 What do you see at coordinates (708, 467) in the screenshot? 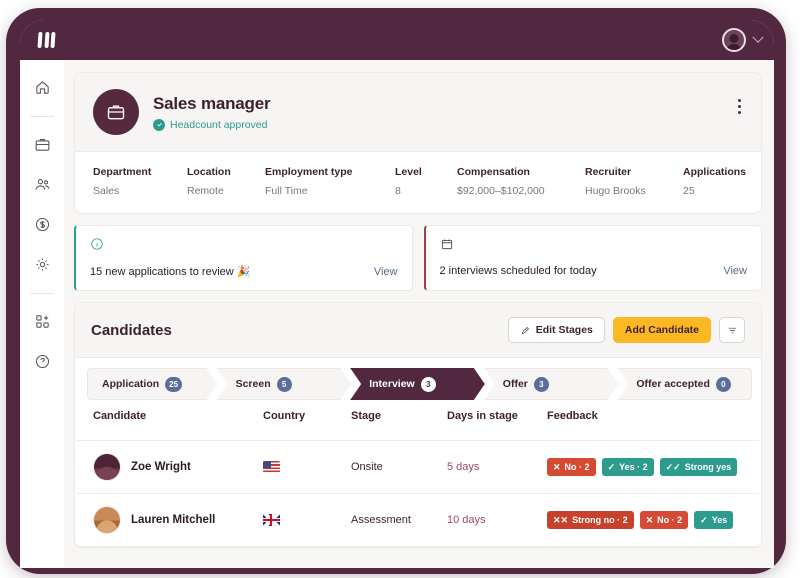
I see `feedback-badge-label: Strong yes` at bounding box center [708, 467].